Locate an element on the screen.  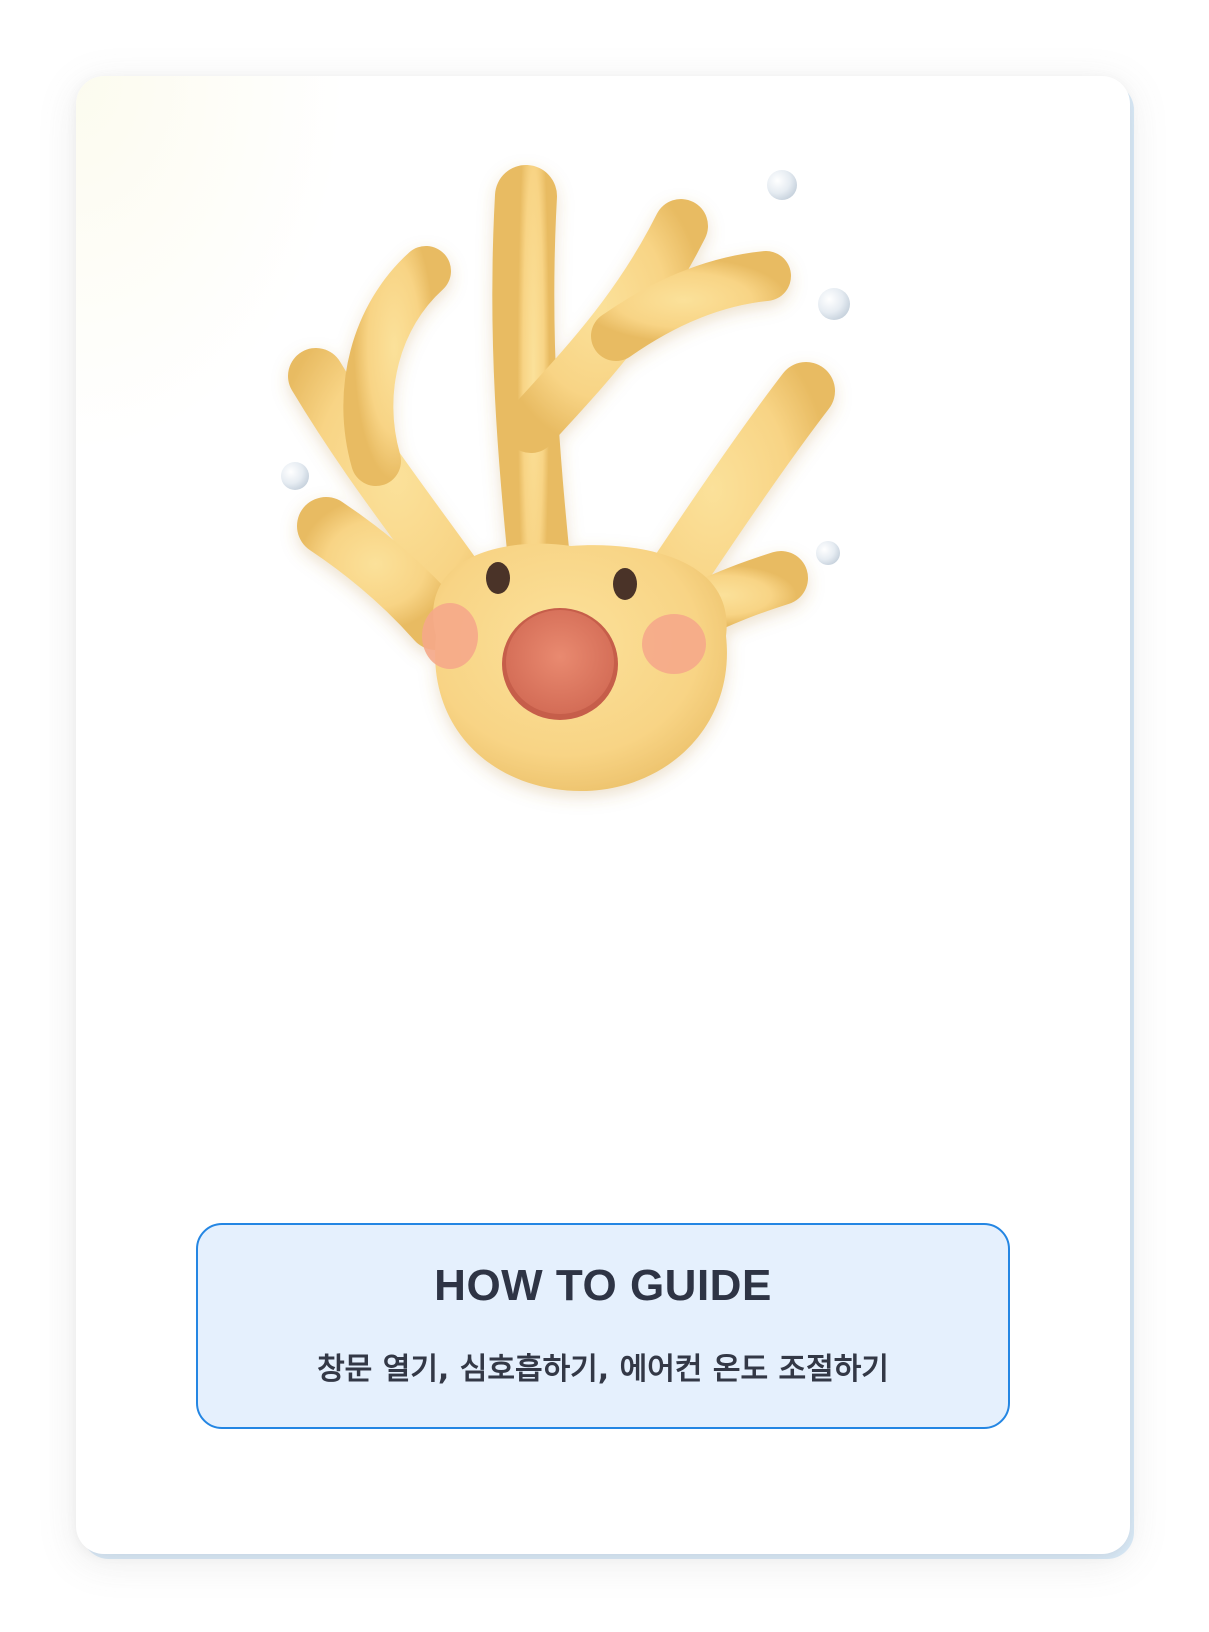
right-cheek is located at coordinates (674, 644).